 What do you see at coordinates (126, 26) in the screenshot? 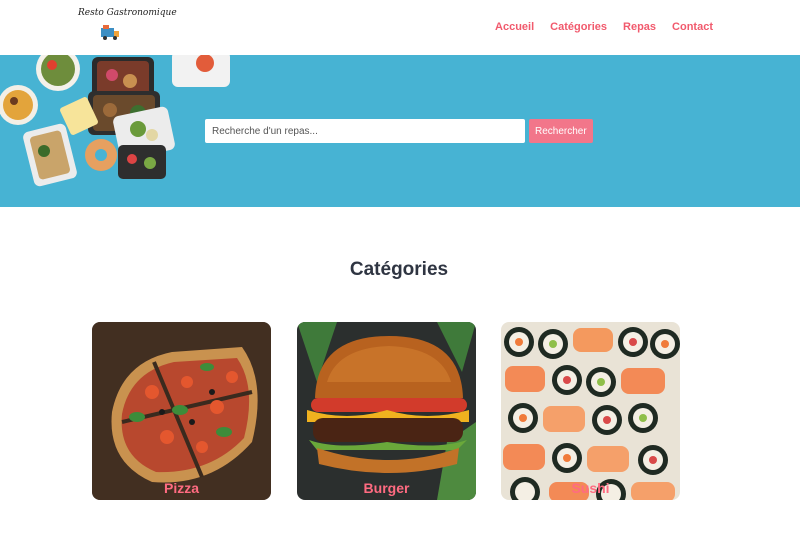
I see `logo: Resto Gastronomique` at bounding box center [126, 26].